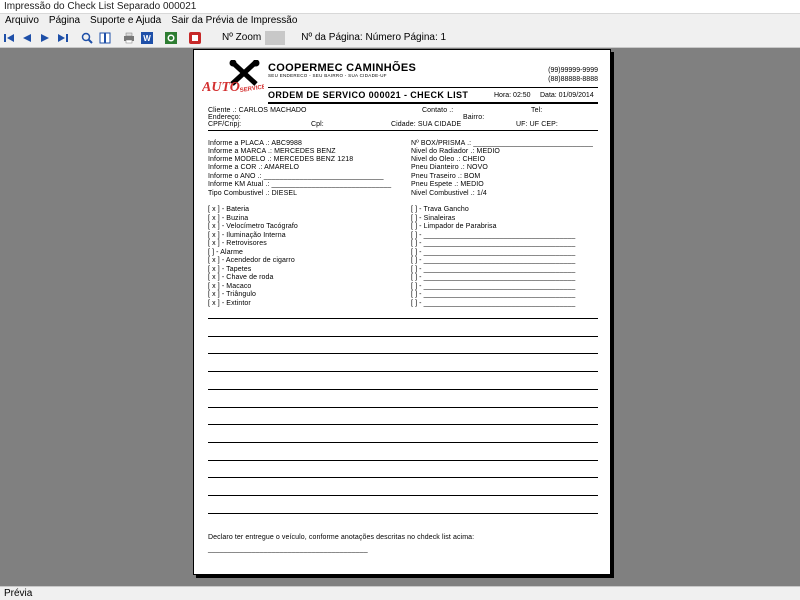 This screenshot has height=600, width=800. I want to click on window-title: Impressão do Check List Separado 000021, so click(400, 7).